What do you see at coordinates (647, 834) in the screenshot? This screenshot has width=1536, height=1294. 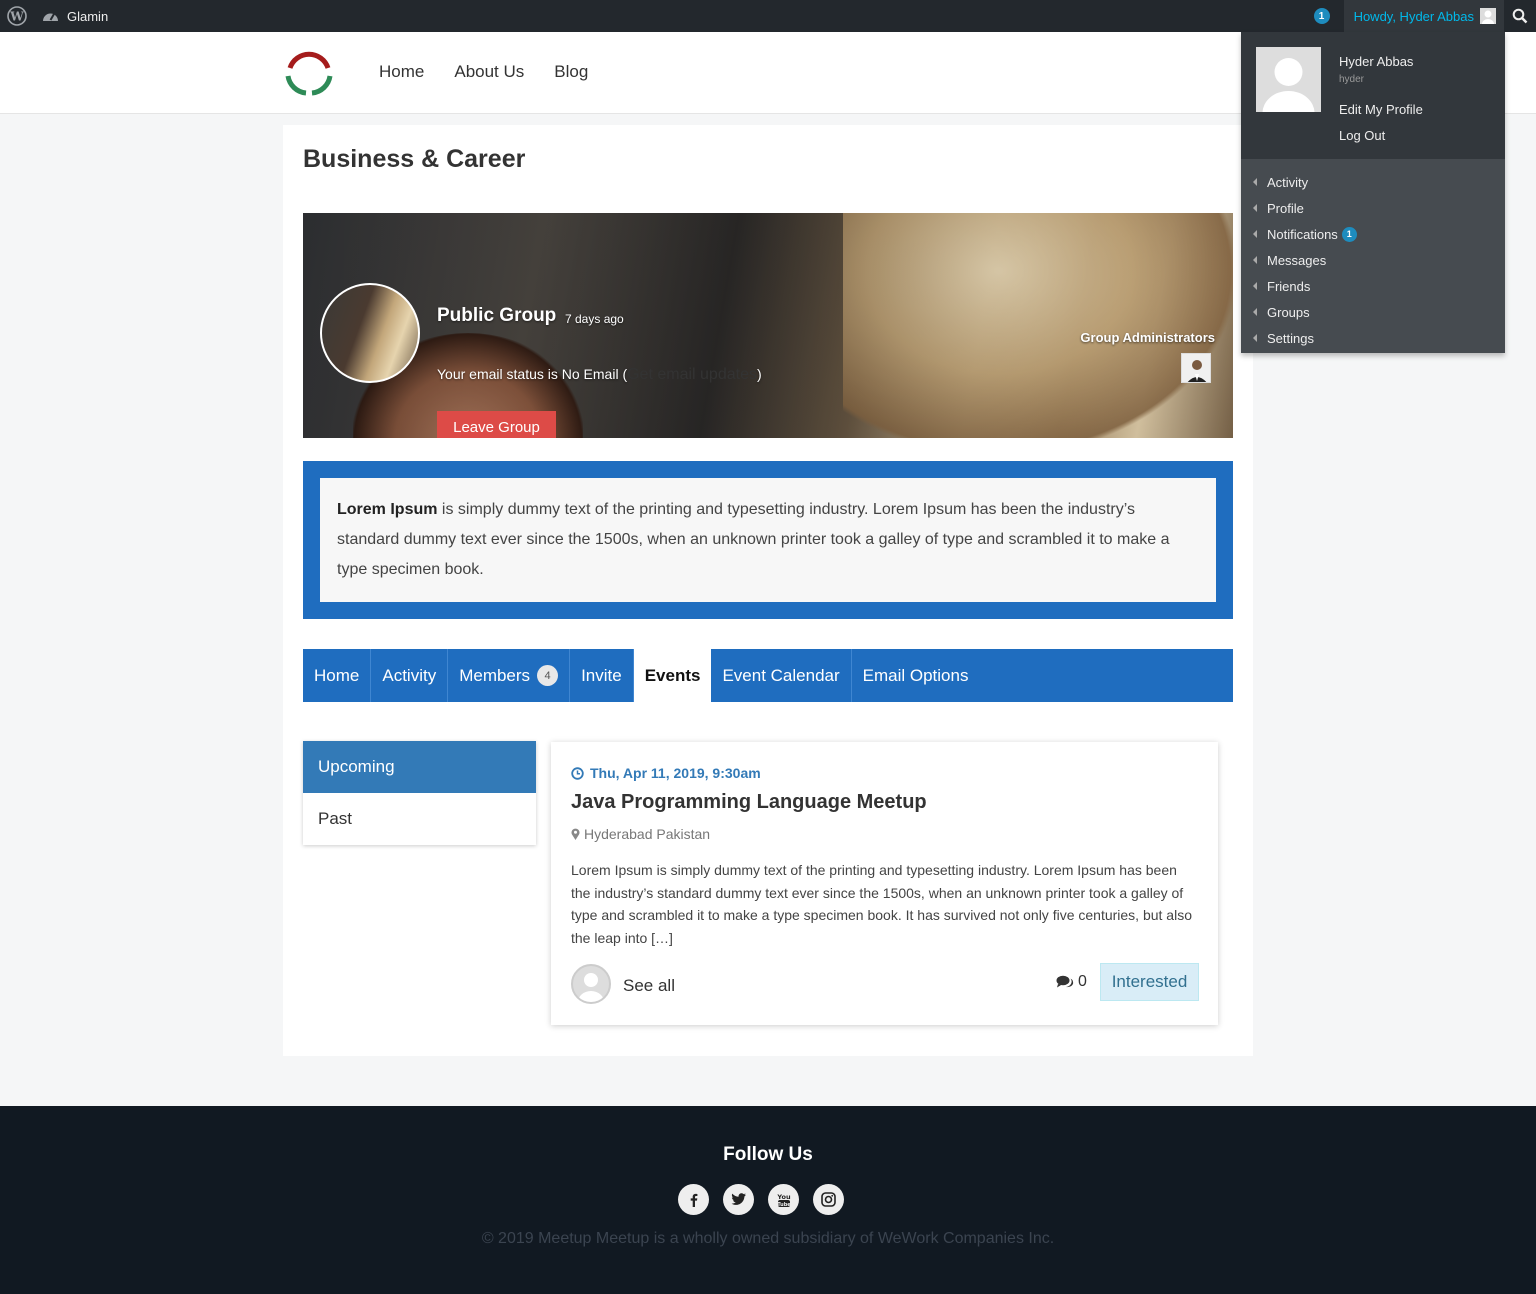 I see `event-location-label: Hyderabad Pakistan` at bounding box center [647, 834].